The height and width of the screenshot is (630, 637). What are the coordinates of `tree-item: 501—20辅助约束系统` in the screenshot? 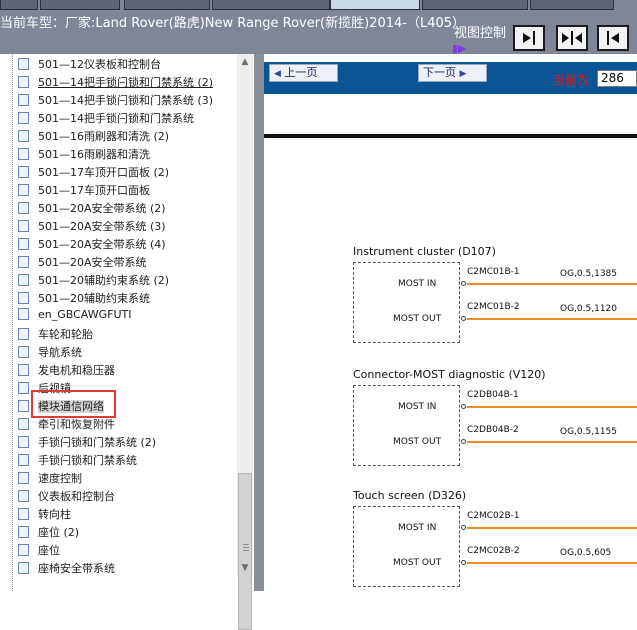 It's located at (84, 299).